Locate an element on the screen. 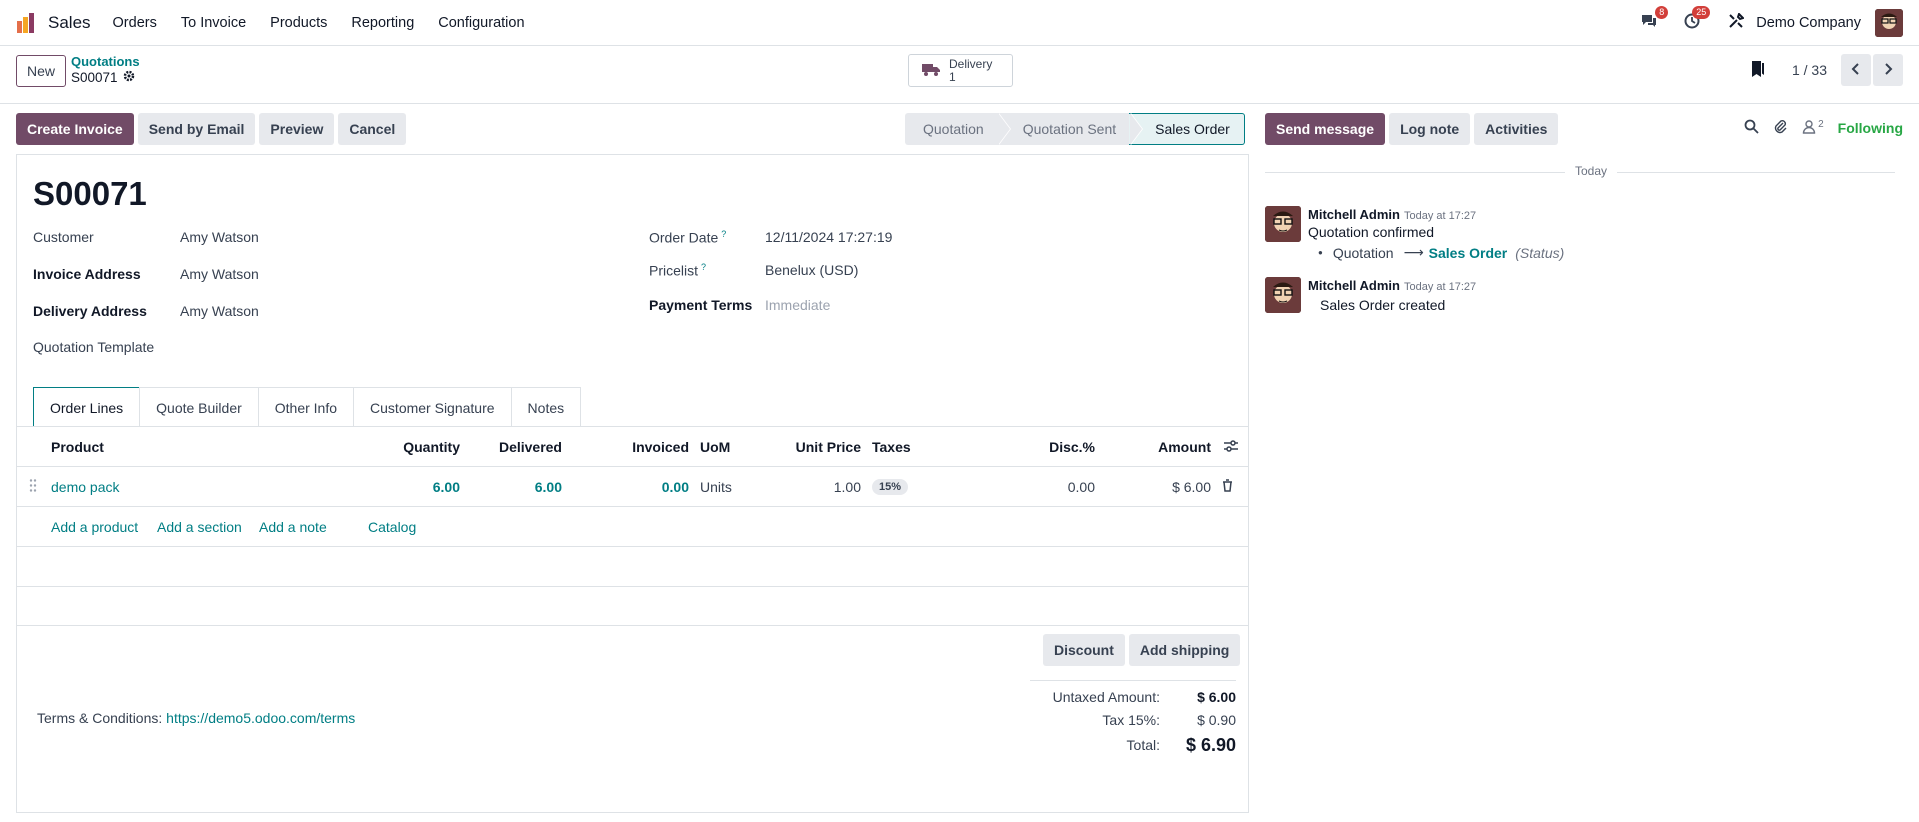  cancel-button: Cancel is located at coordinates (372, 129).